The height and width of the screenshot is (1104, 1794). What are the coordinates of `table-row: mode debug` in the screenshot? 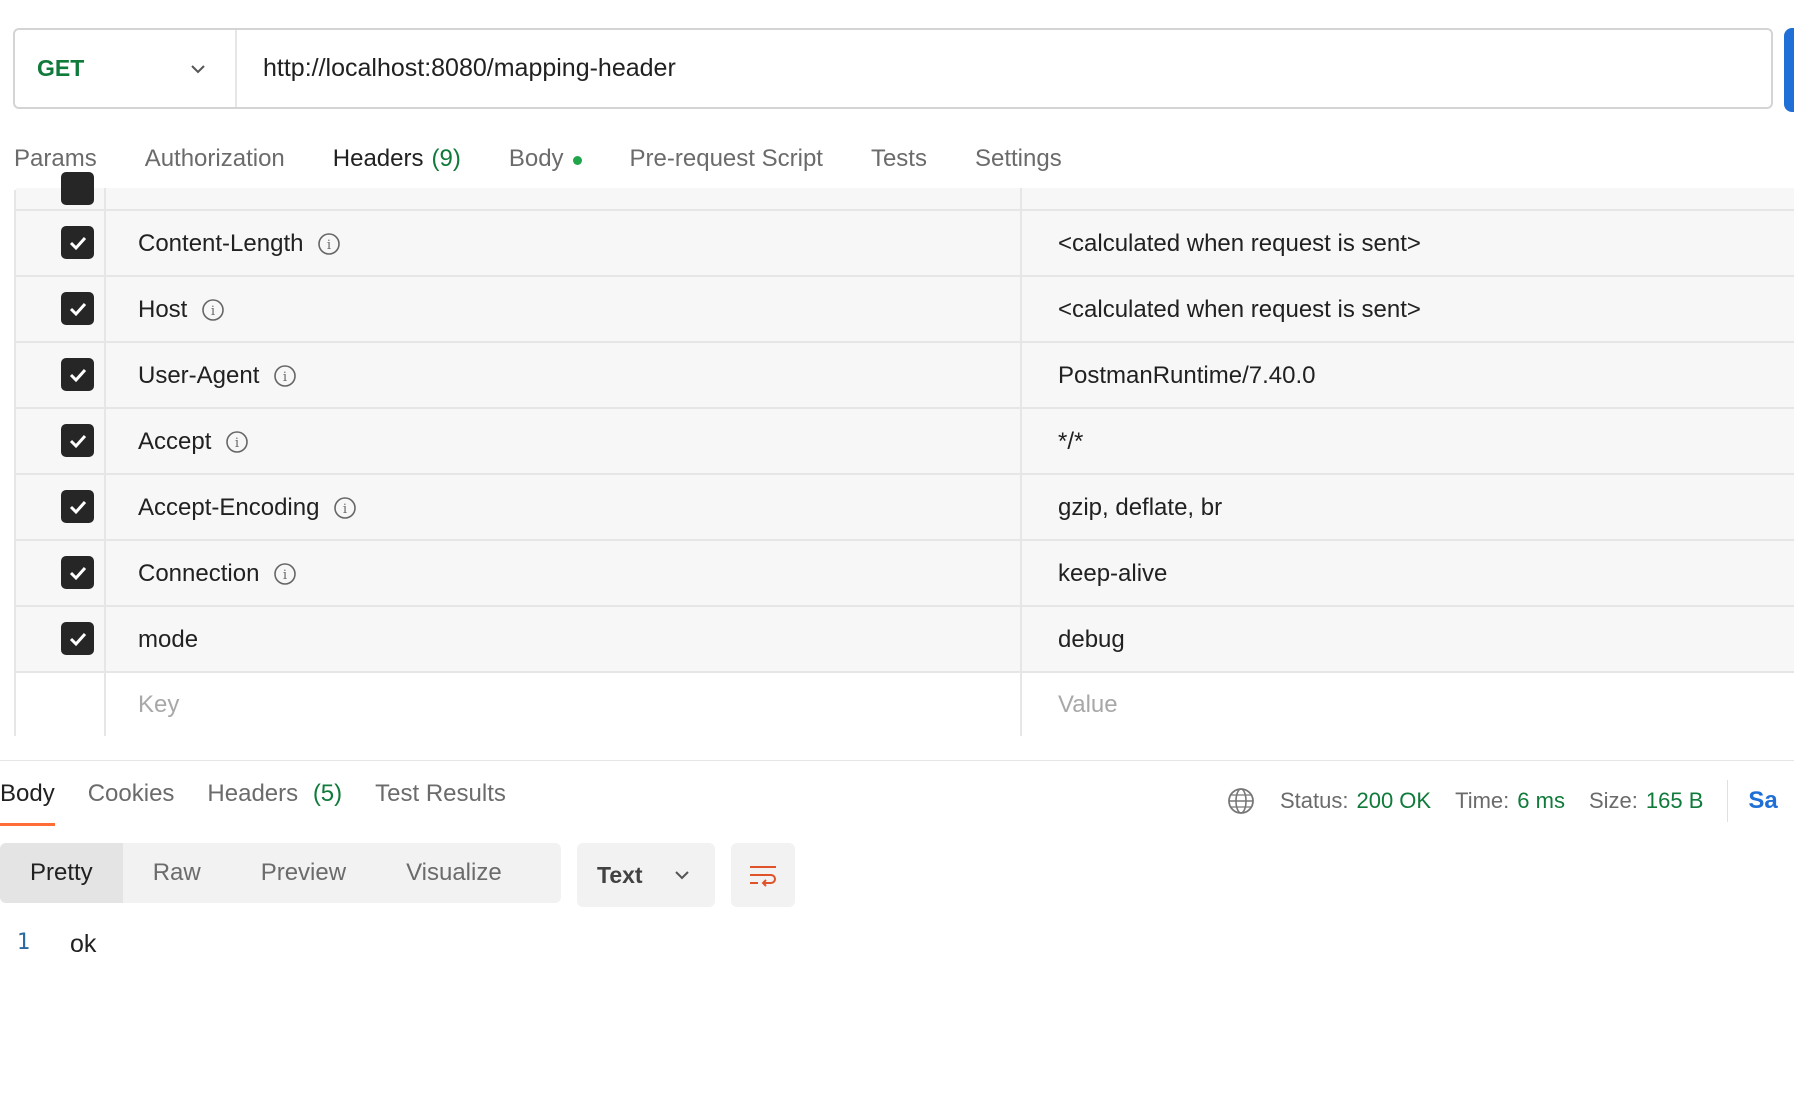 It's located at (905, 639).